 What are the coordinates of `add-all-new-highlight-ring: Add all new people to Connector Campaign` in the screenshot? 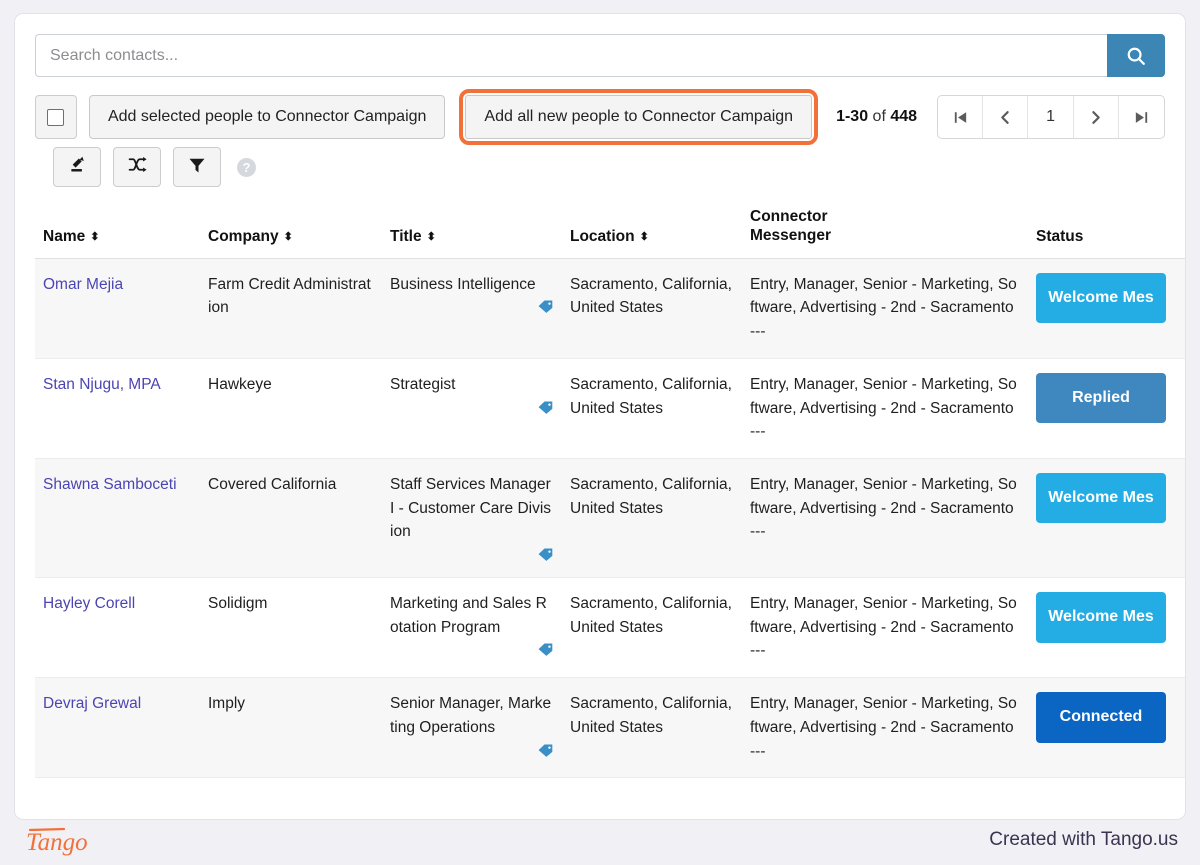 It's located at (639, 117).